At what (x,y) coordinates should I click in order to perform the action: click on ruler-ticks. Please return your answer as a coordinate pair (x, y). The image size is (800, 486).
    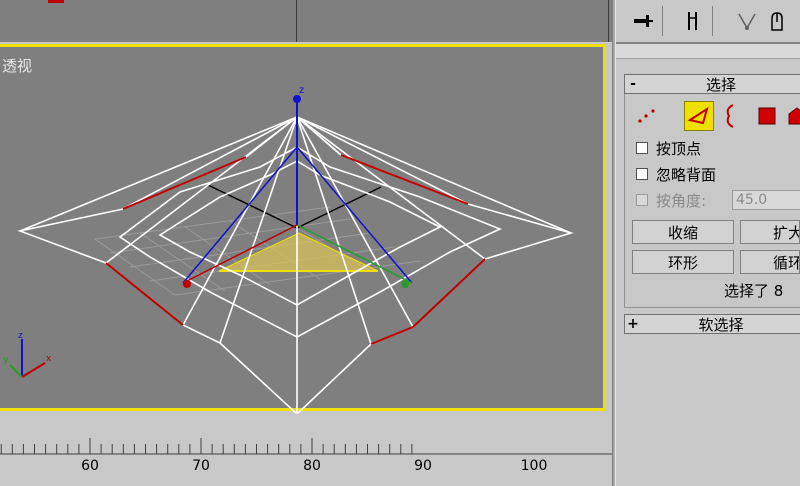
    Looking at the image, I should click on (306, 446).